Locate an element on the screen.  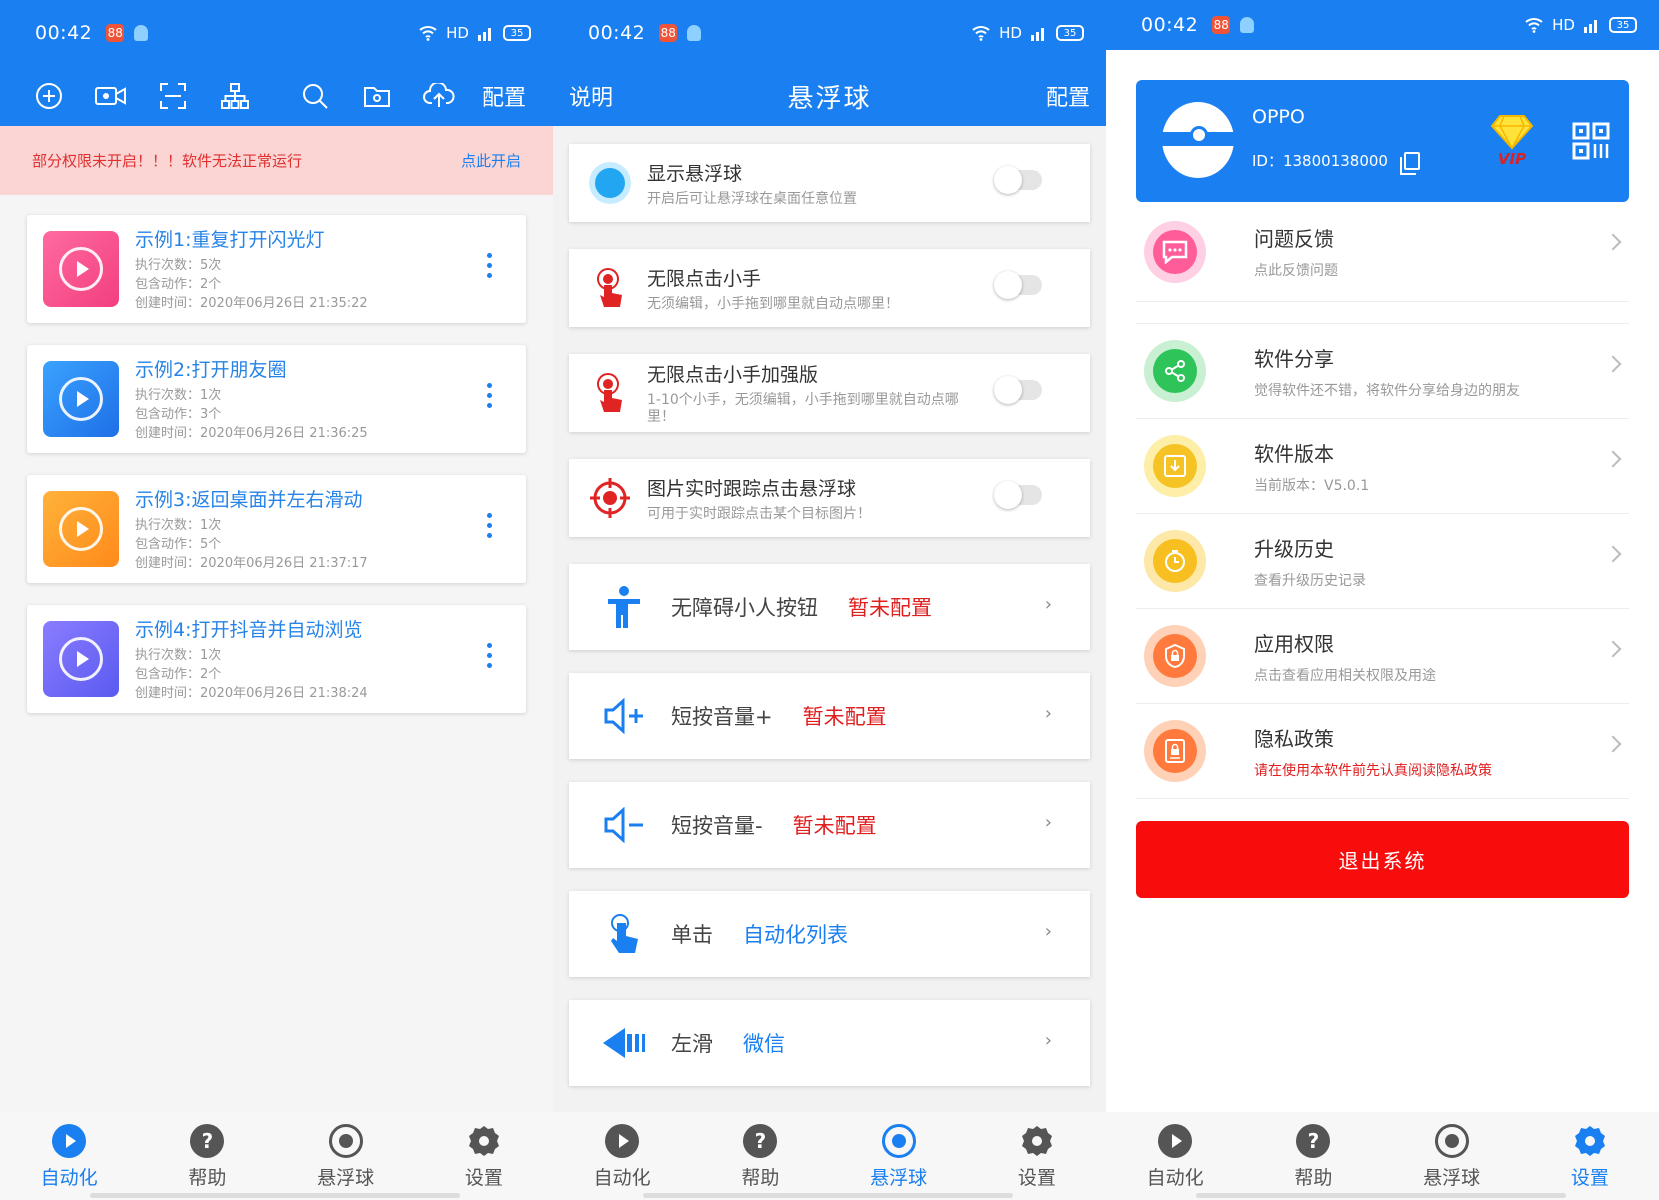
config-label: 无障碍小人按钮 is located at coordinates (744, 608).